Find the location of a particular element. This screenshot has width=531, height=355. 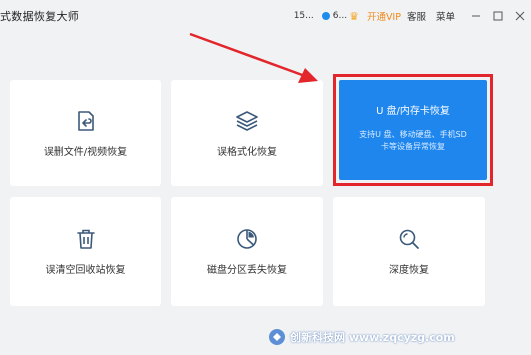

format-recovery-card: 误格式化恢复 is located at coordinates (247, 133).